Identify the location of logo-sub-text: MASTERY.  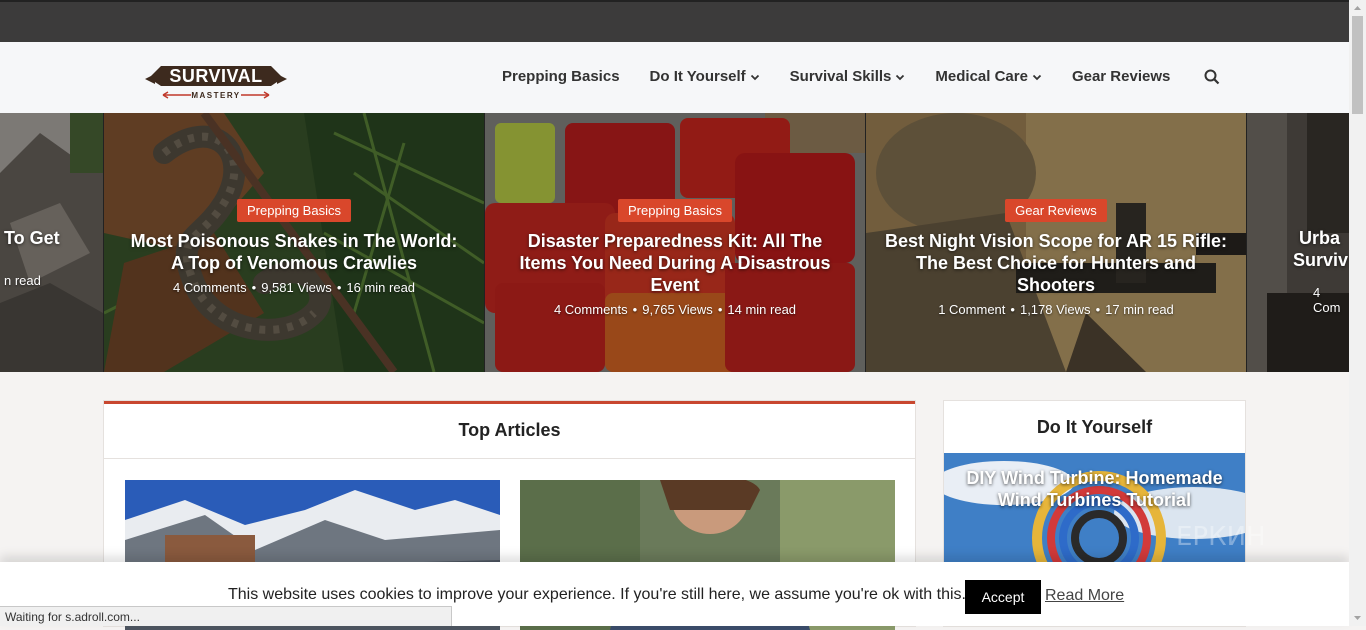
(215, 95).